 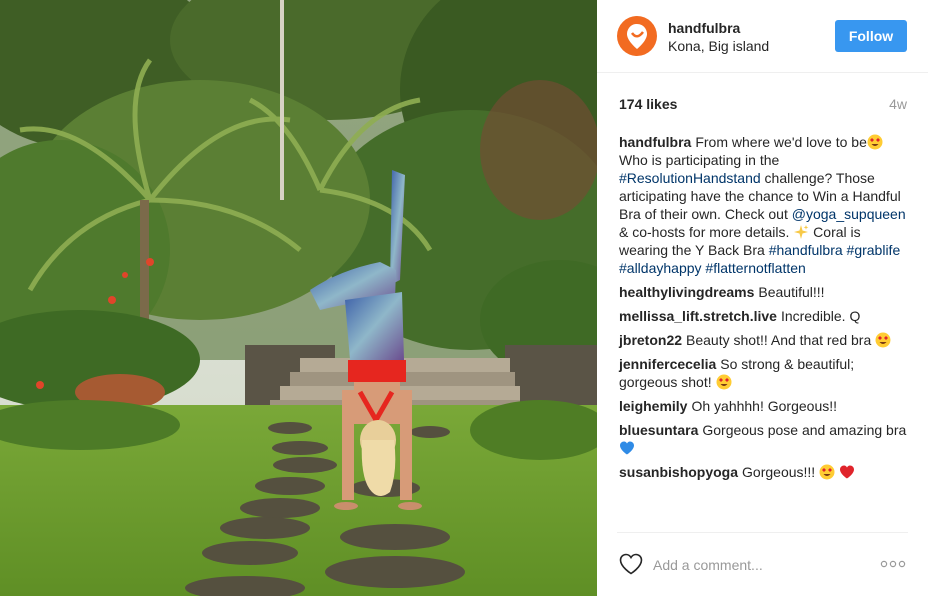 What do you see at coordinates (648, 104) in the screenshot?
I see `likes-count: 174 likes` at bounding box center [648, 104].